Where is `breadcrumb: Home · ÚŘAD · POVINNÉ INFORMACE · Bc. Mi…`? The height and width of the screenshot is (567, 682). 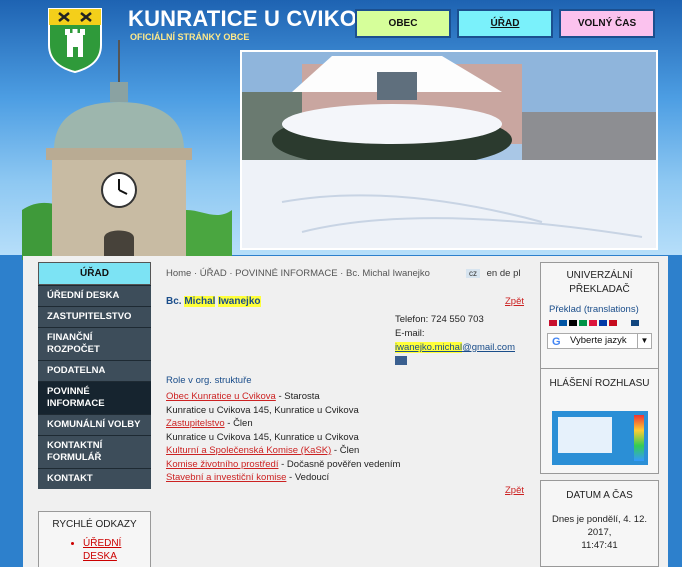 breadcrumb: Home · ÚŘAD · POVINNÉ INFORMACE · Bc. Mi… is located at coordinates (298, 273).